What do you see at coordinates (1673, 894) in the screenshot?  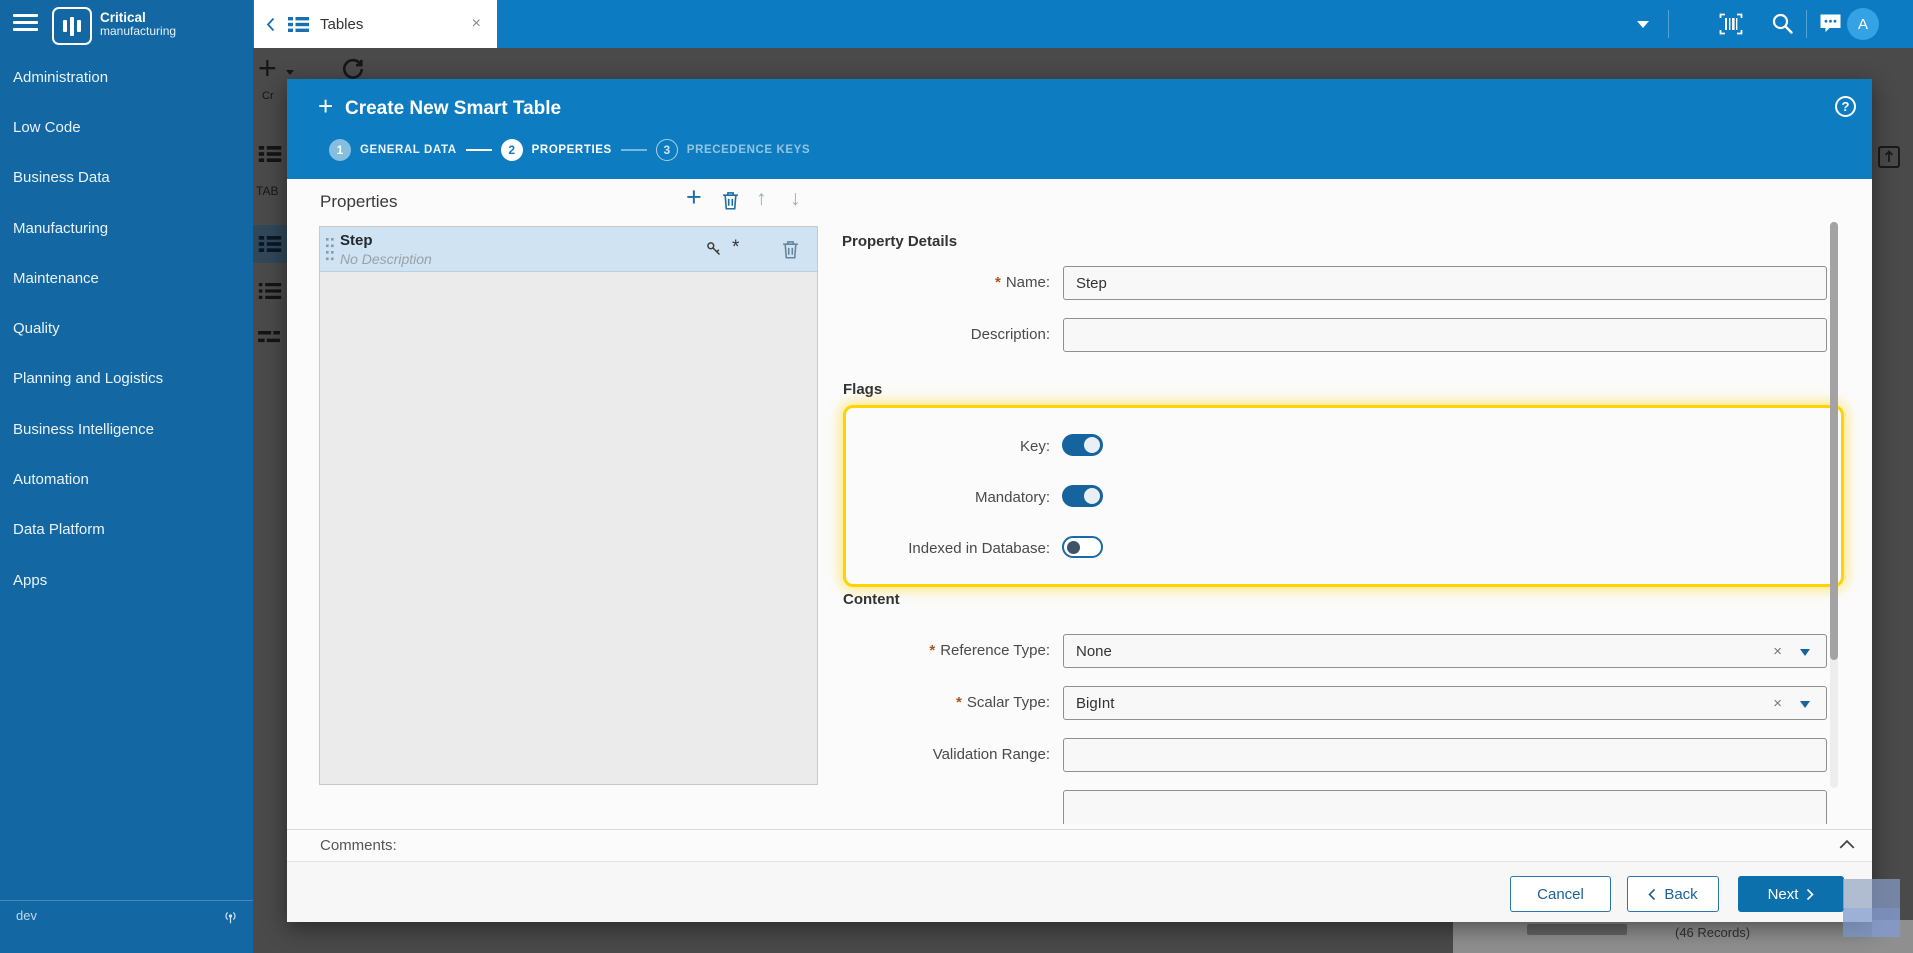 I see `back-button: Back` at bounding box center [1673, 894].